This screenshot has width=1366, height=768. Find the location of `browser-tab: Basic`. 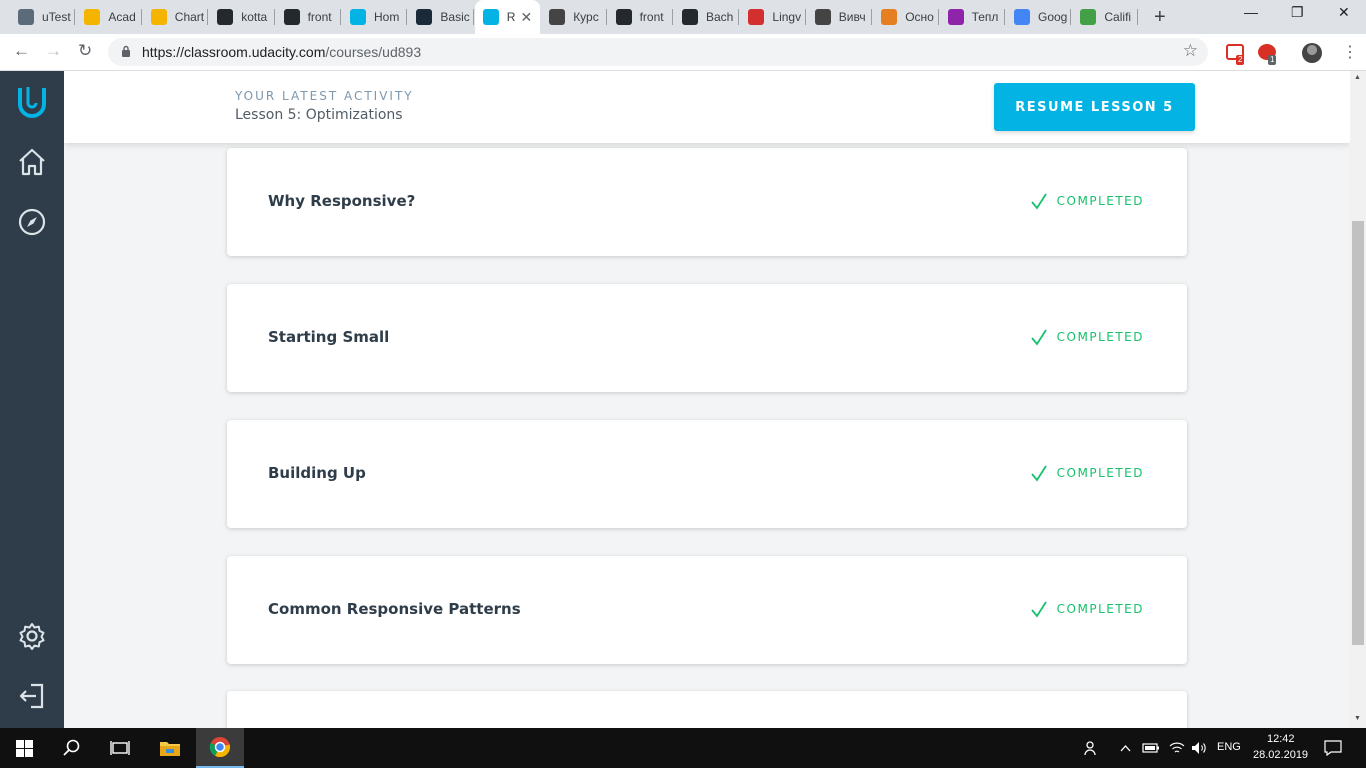

browser-tab: Basic is located at coordinates (441, 17).